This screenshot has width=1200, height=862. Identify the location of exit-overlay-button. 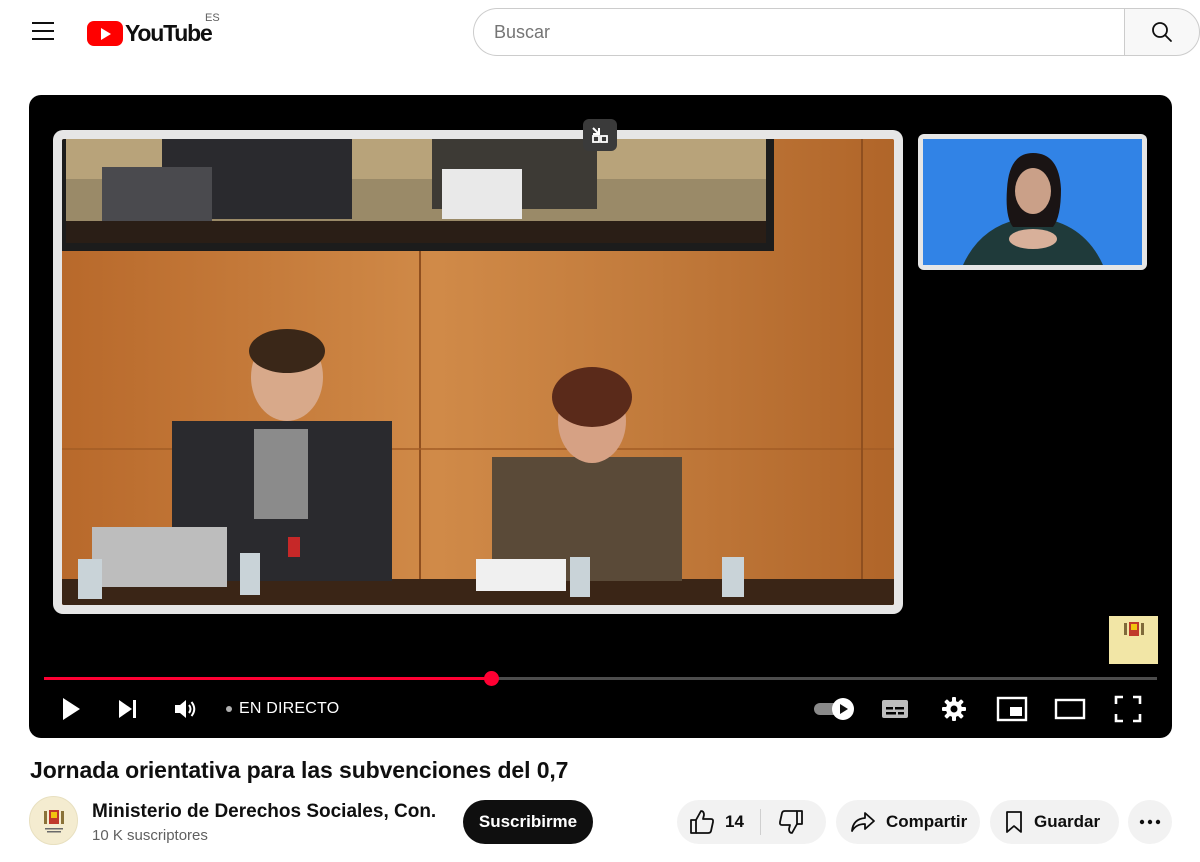
(600, 135).